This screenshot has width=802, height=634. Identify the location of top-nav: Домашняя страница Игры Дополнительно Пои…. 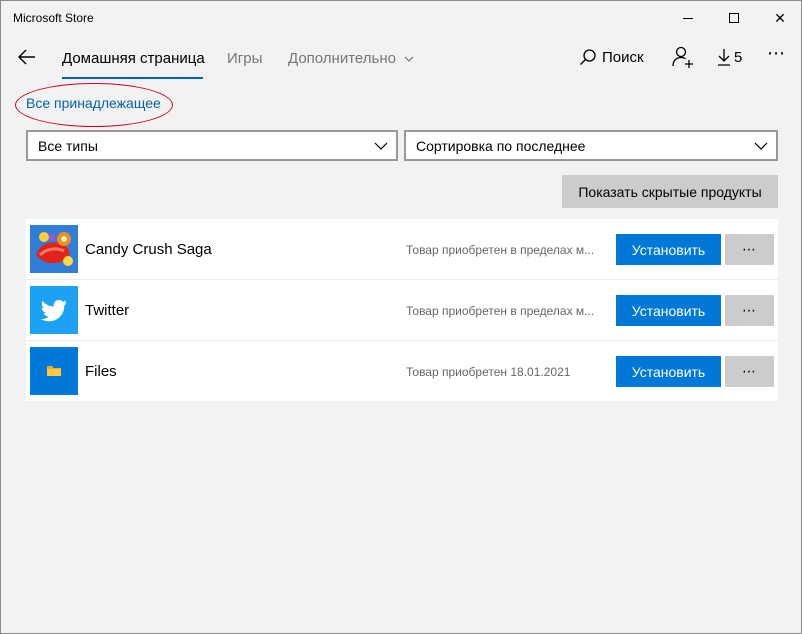
(401, 58).